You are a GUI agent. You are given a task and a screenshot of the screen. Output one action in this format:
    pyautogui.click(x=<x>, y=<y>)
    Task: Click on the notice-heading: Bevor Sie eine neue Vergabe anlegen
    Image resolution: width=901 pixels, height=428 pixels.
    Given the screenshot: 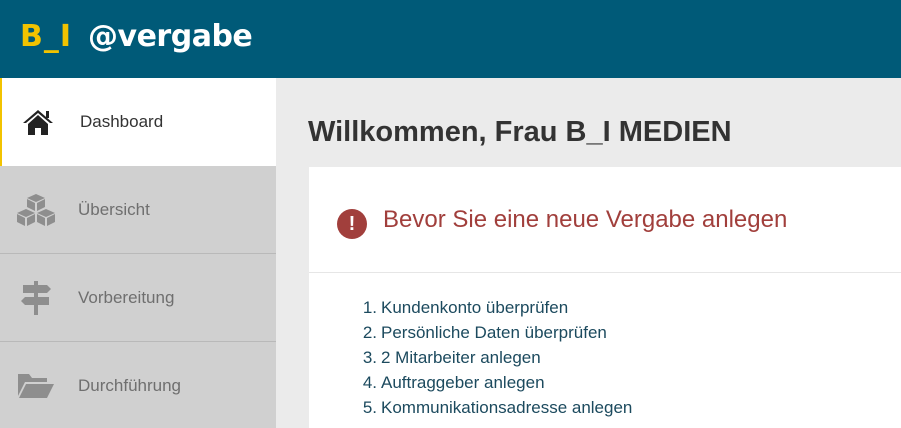 What is the action you would take?
    pyautogui.click(x=585, y=219)
    